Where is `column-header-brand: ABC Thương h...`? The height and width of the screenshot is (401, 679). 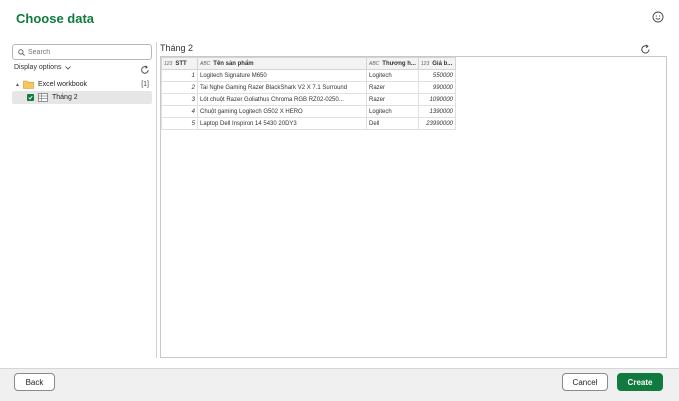 column-header-brand: ABC Thương h... is located at coordinates (392, 63).